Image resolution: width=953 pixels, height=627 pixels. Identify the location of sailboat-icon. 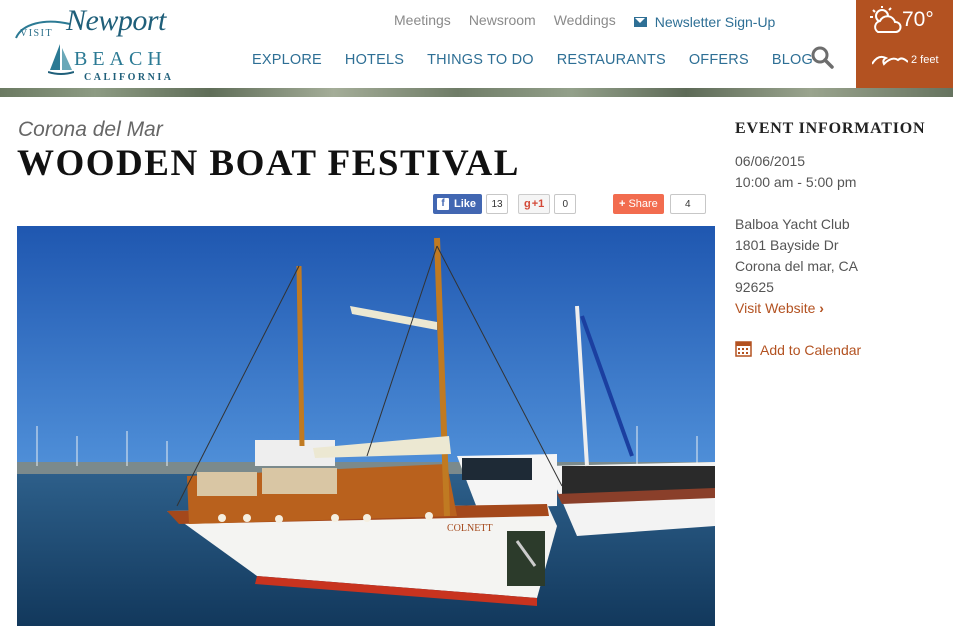
(61, 59).